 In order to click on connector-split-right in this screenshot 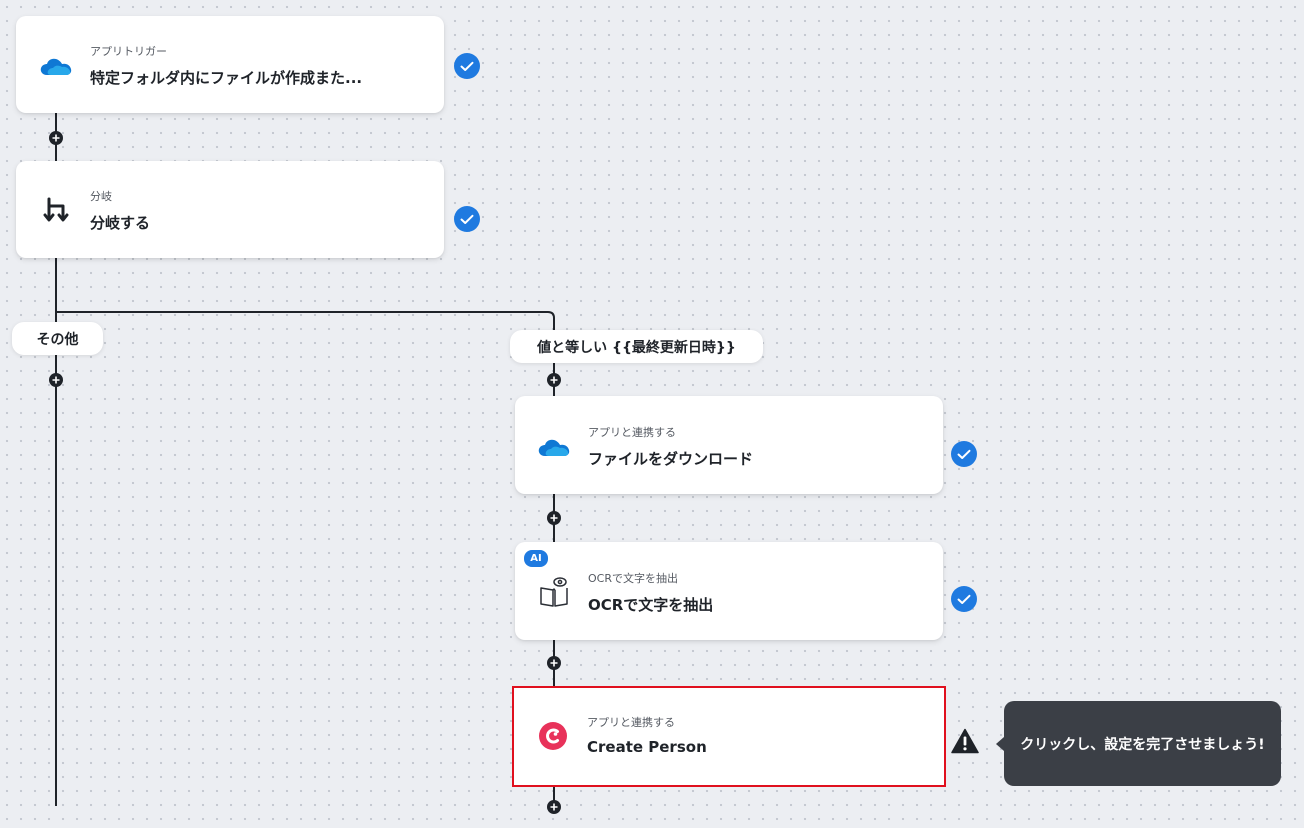, I will do `click(305, 320)`.